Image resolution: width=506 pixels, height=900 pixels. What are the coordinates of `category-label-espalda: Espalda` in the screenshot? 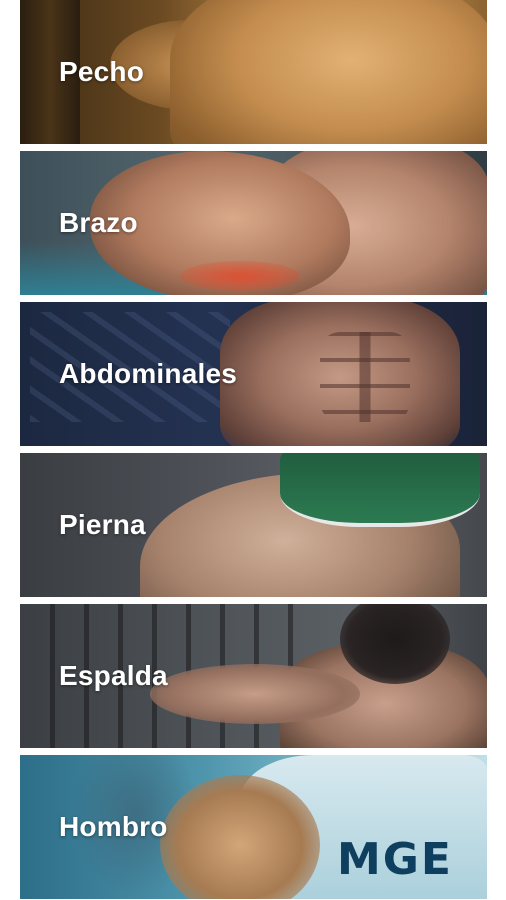 It's located at (113, 675).